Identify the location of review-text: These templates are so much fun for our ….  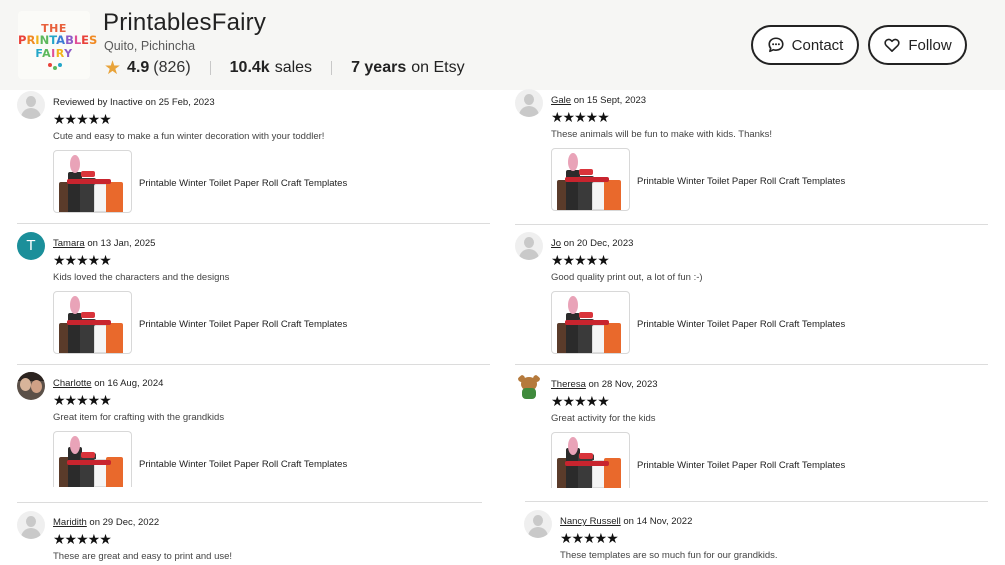
(669, 555).